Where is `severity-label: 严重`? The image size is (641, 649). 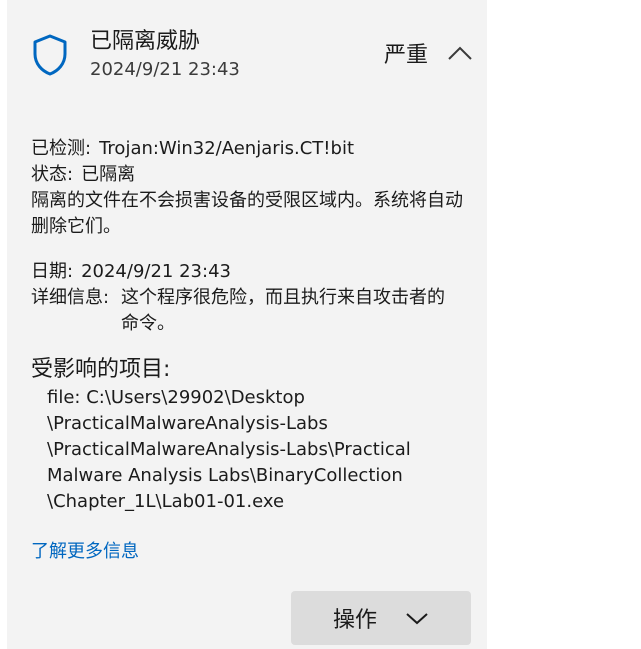
severity-label: 严重 is located at coordinates (406, 55).